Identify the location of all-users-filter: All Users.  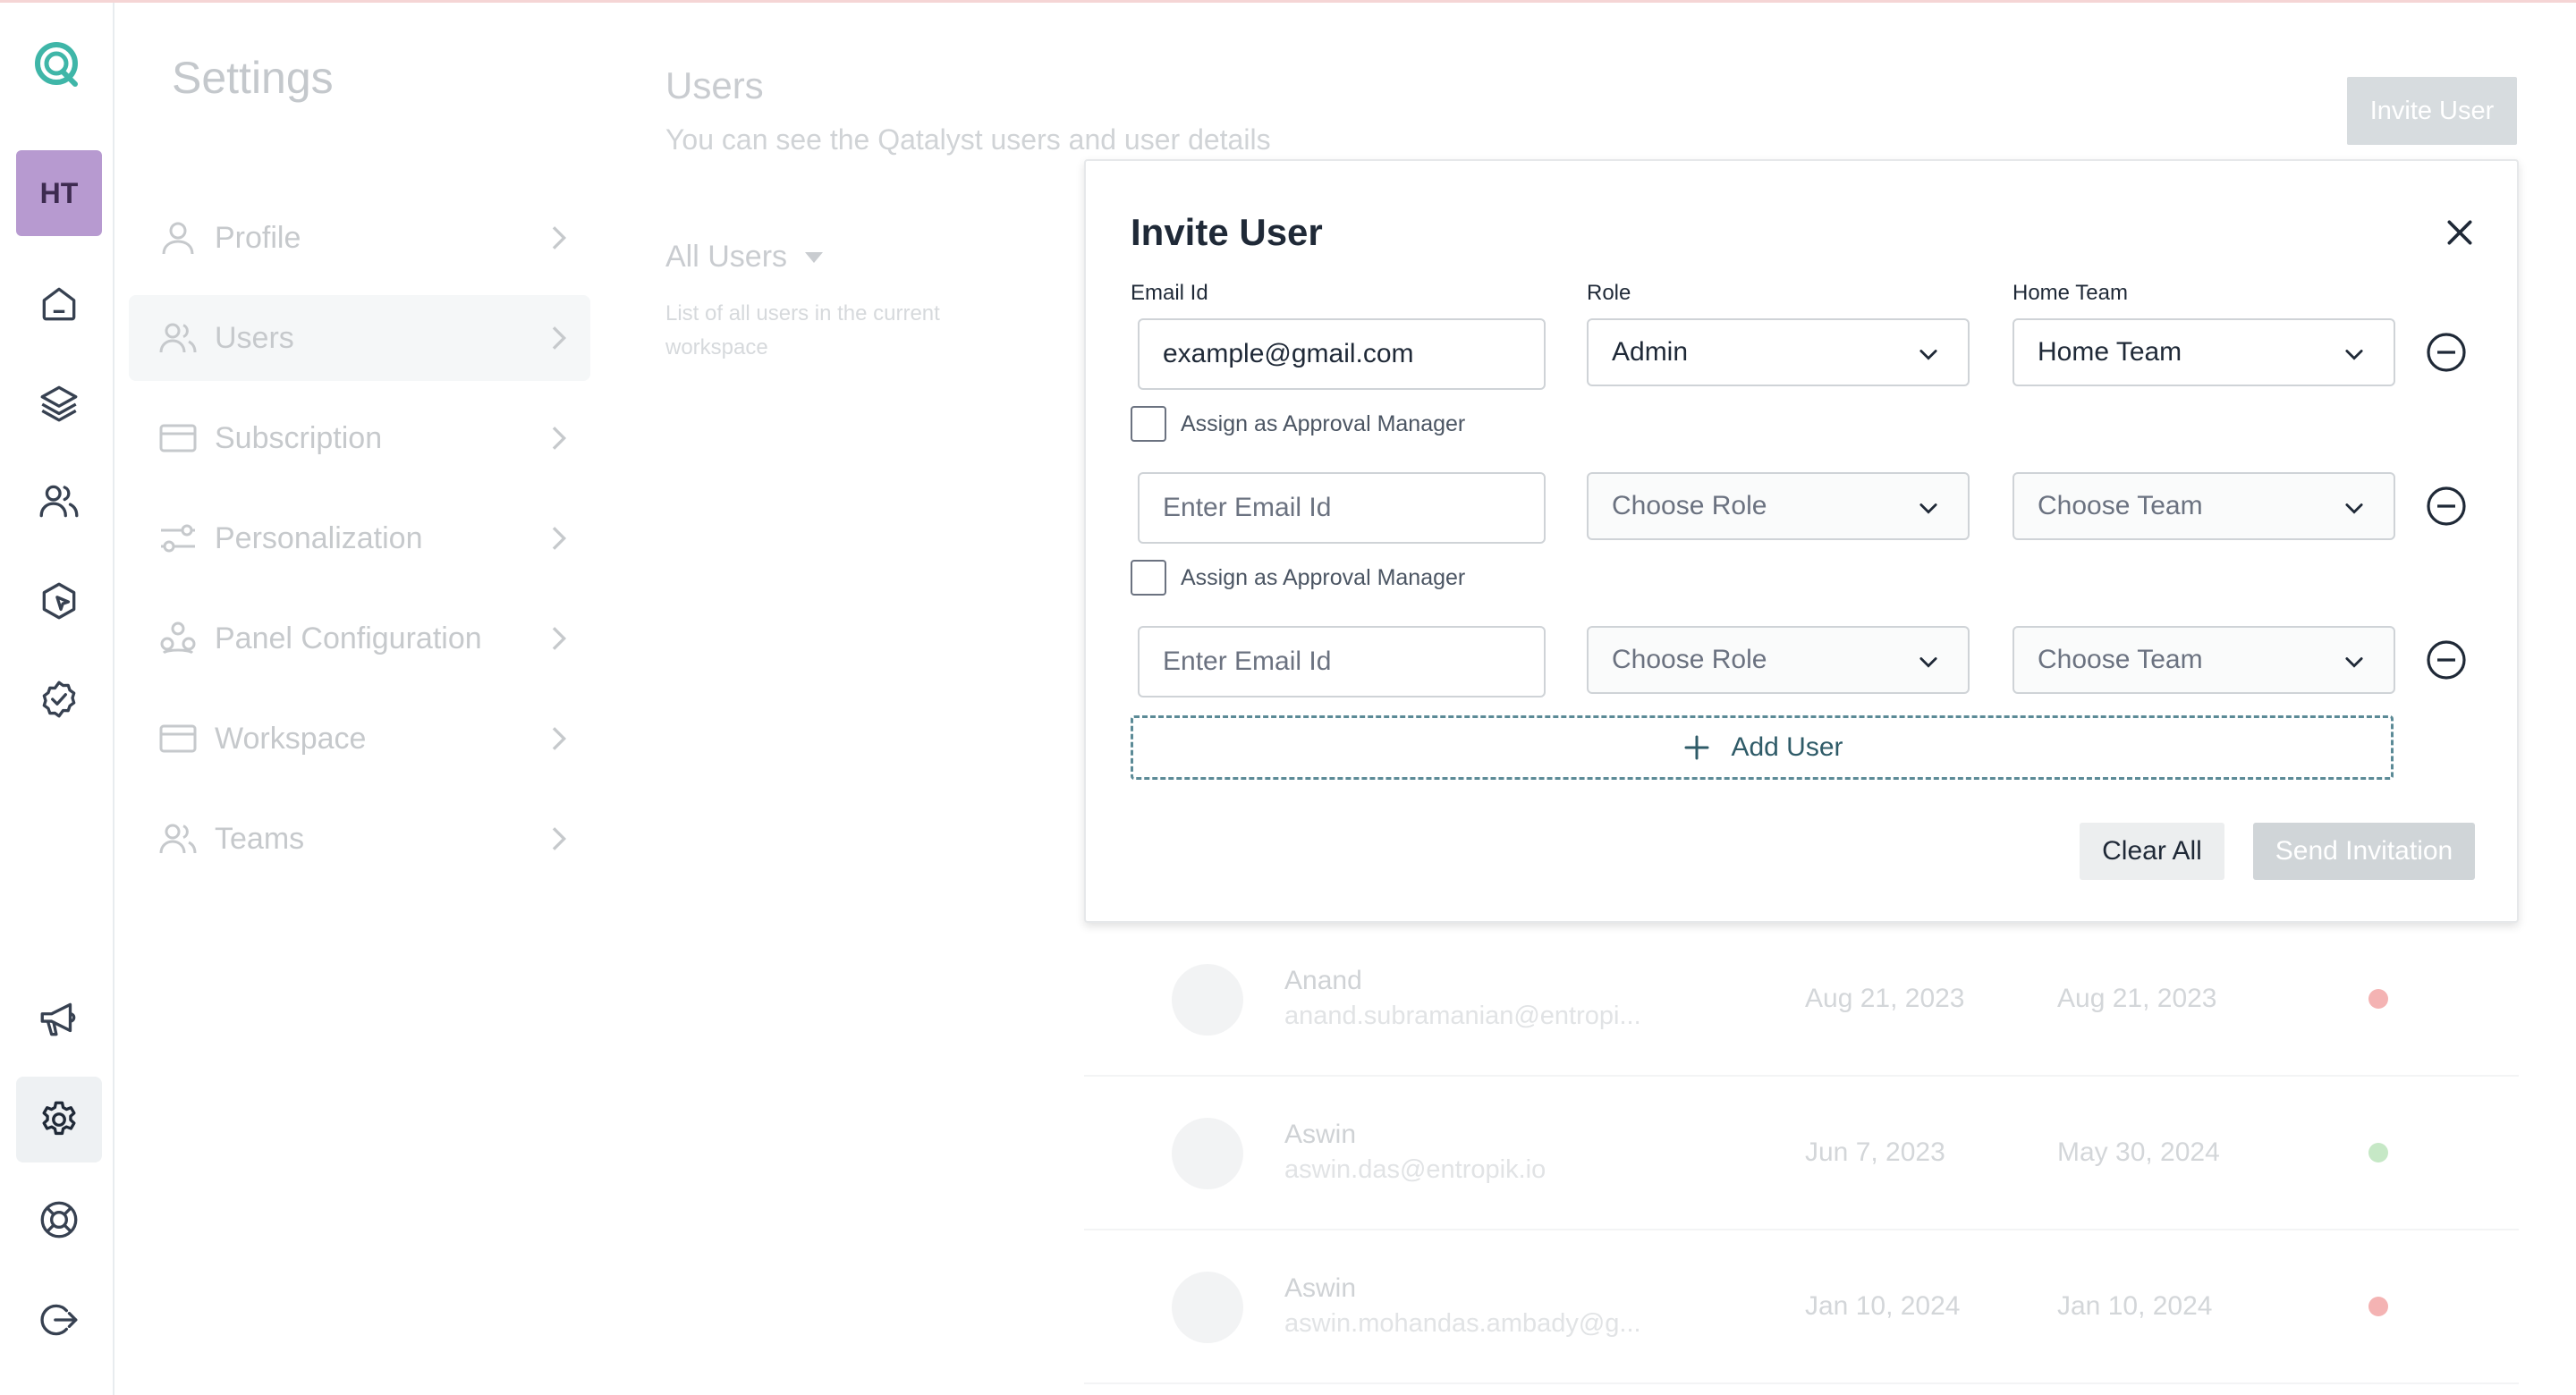
(744, 257).